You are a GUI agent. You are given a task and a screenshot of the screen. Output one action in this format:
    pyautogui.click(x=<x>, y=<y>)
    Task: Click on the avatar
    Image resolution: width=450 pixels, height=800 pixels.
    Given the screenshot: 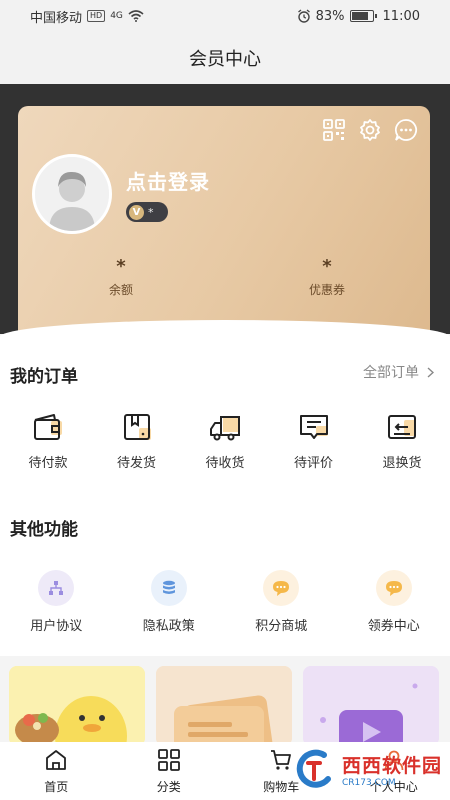 What is the action you would take?
    pyautogui.click(x=72, y=194)
    